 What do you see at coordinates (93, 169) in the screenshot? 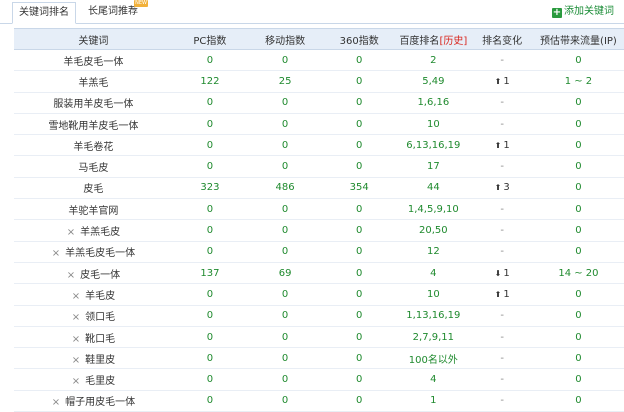
I see `keyword-text: 马毛皮` at bounding box center [93, 169].